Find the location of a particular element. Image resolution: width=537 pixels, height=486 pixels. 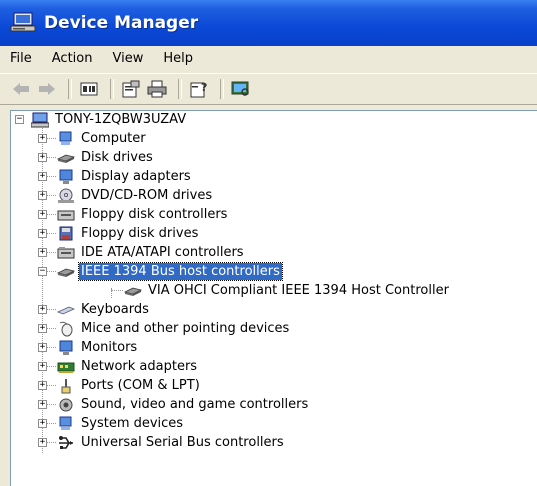

tree-node-dvd-cdrom: + DVD/CD-ROM drives is located at coordinates (124, 195).